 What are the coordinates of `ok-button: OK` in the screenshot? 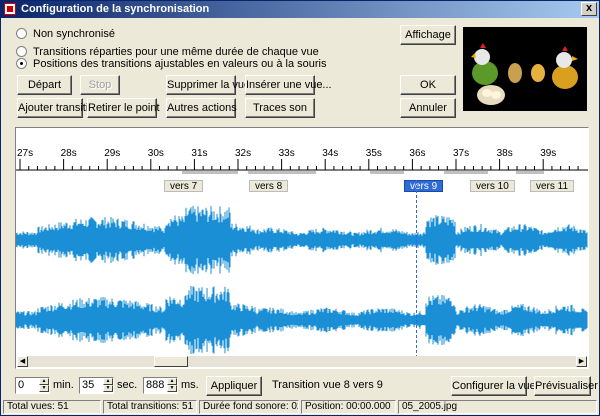 It's located at (428, 85).